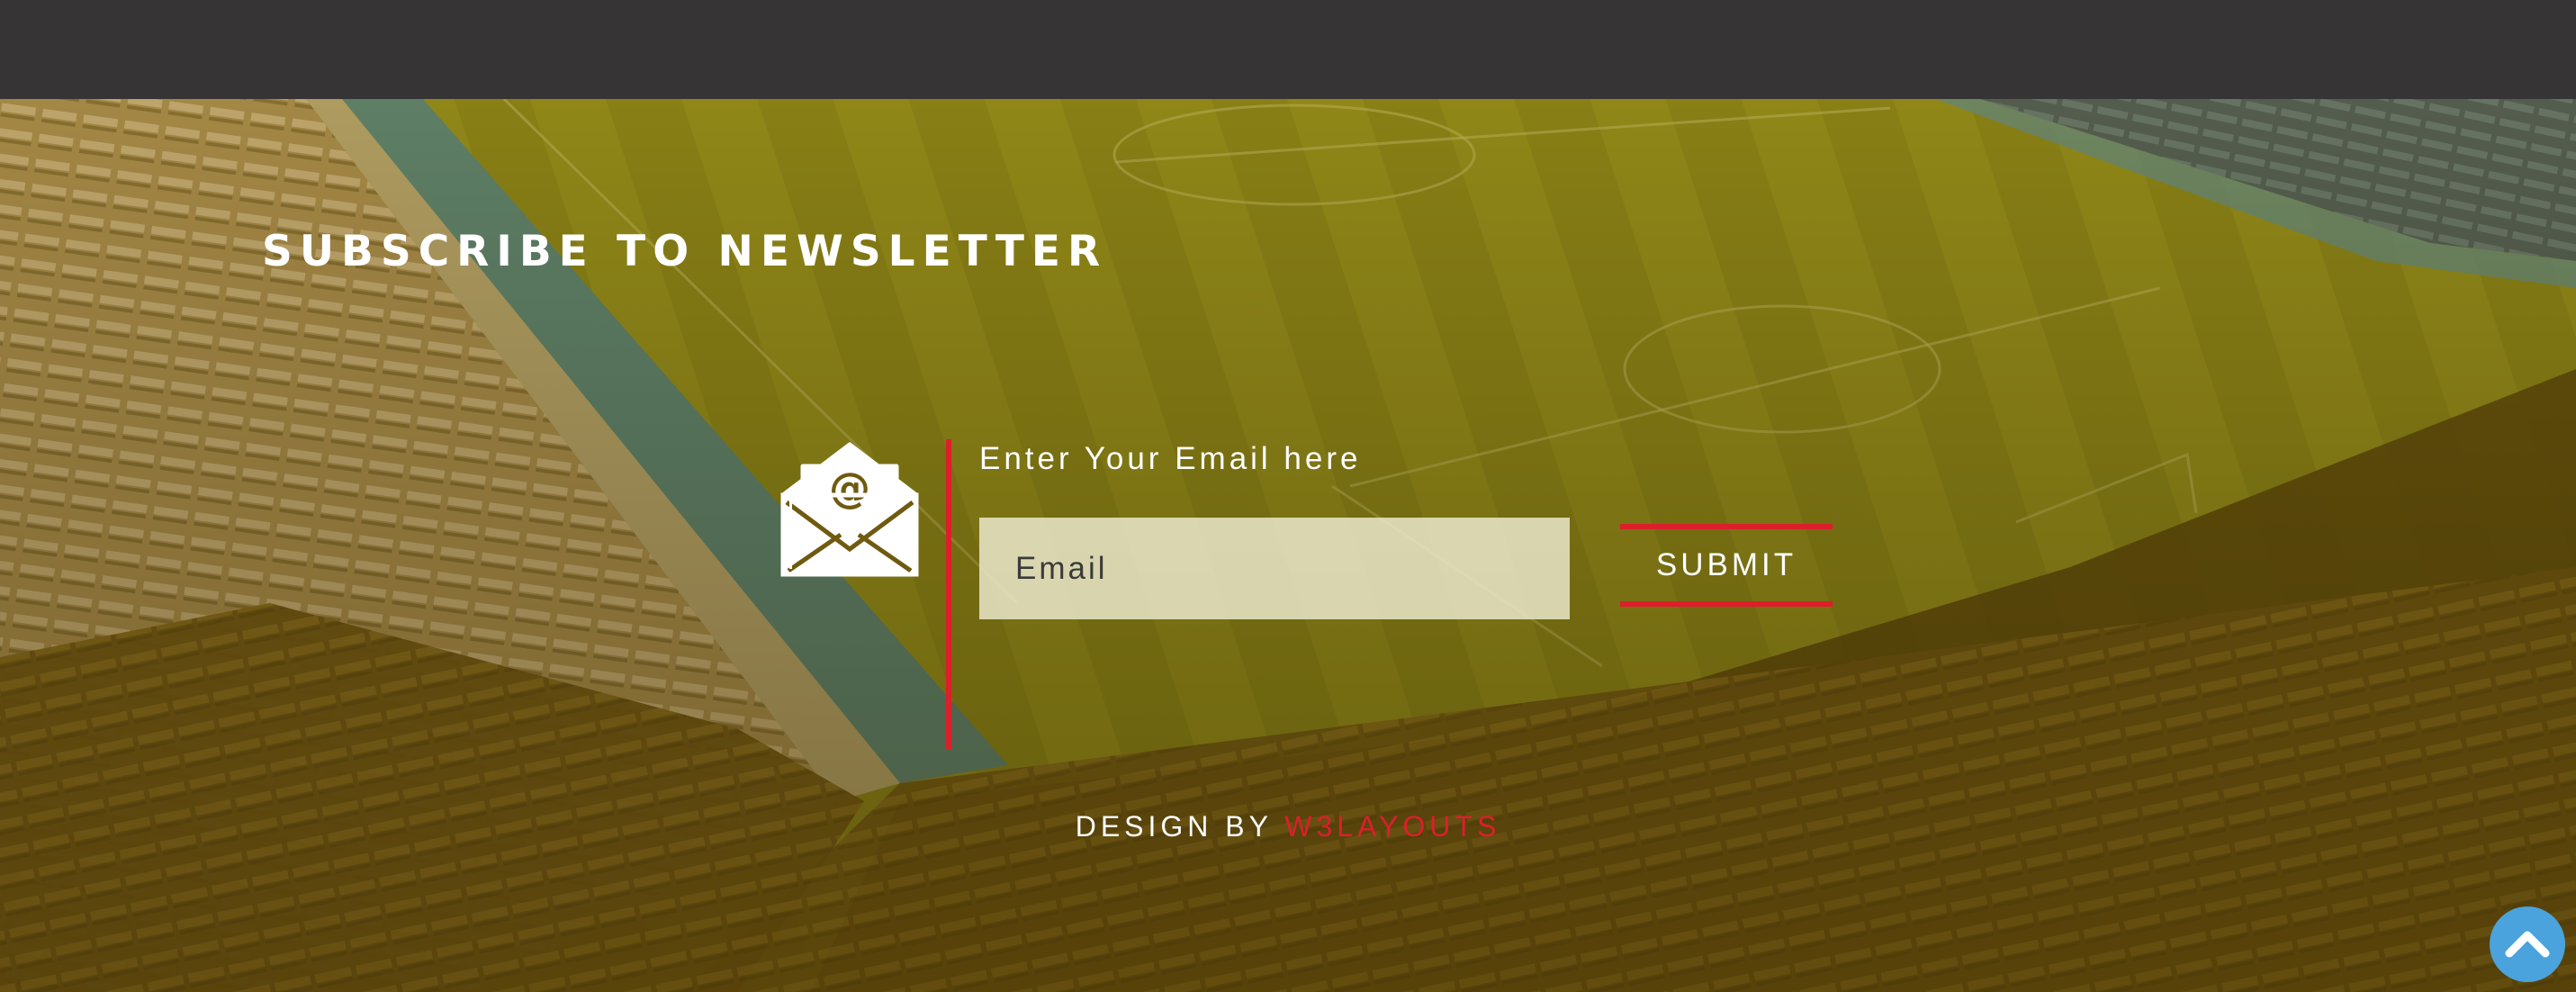  Describe the element at coordinates (1274, 568) in the screenshot. I see `email-input` at that location.